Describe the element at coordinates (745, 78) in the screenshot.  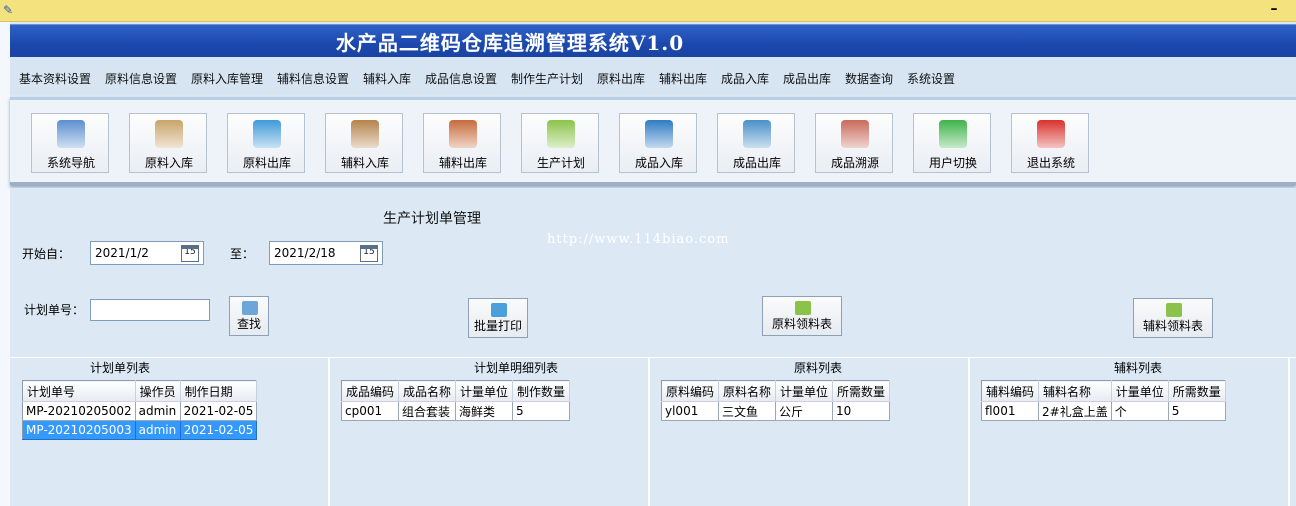
I see `menu-item-product-inbound: 成品入库` at that location.